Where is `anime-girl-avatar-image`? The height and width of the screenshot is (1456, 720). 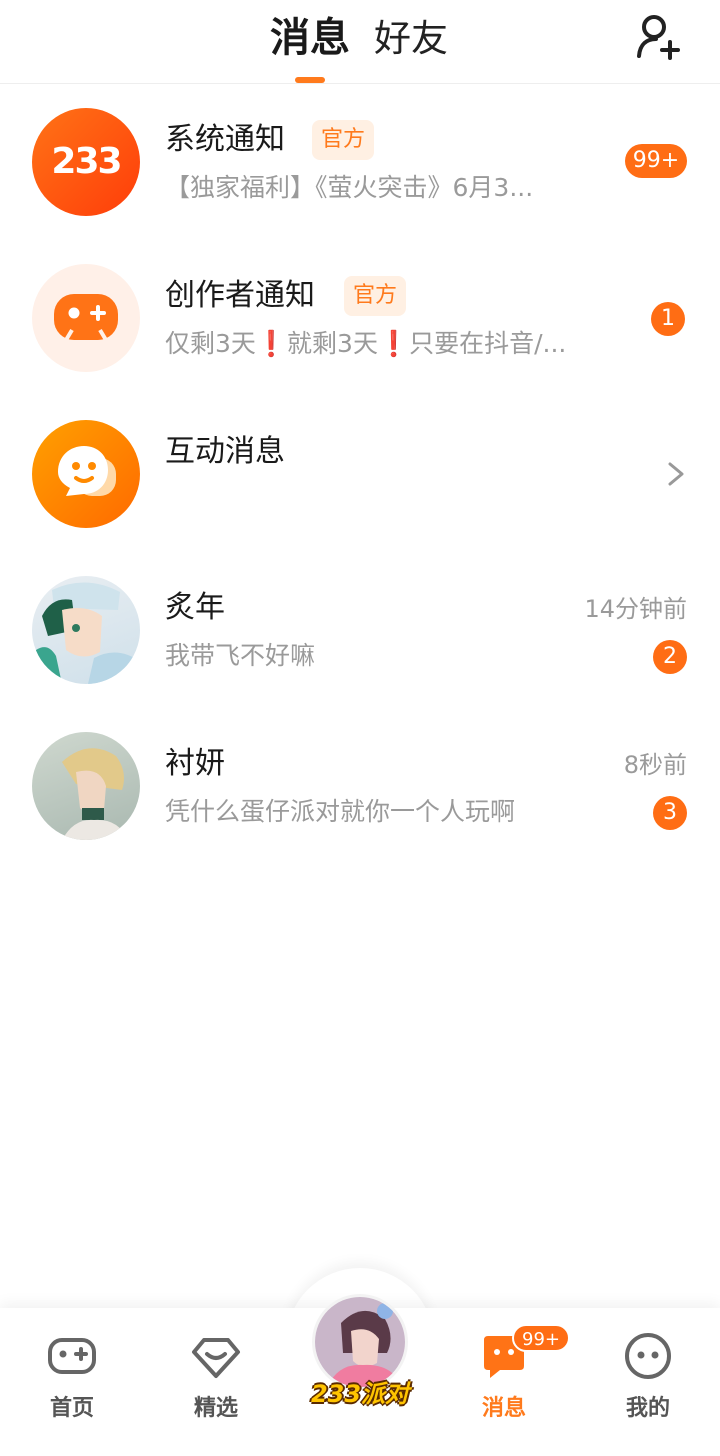 anime-girl-avatar-image is located at coordinates (95, 794).